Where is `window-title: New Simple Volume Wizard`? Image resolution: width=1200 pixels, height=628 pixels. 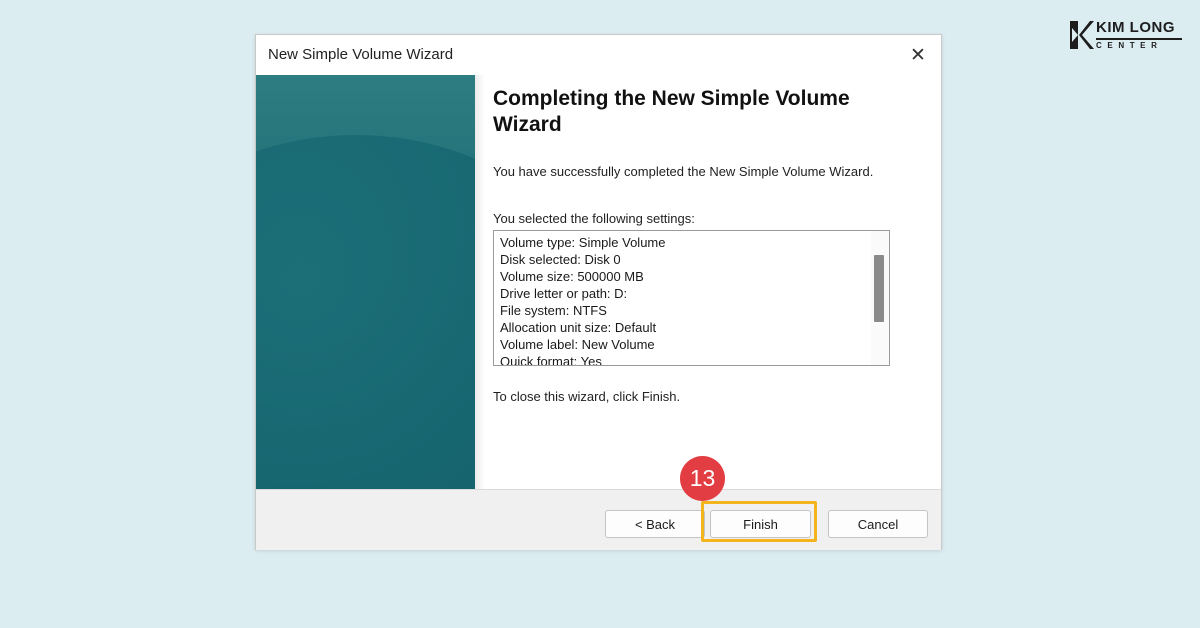 window-title: New Simple Volume Wizard is located at coordinates (361, 54).